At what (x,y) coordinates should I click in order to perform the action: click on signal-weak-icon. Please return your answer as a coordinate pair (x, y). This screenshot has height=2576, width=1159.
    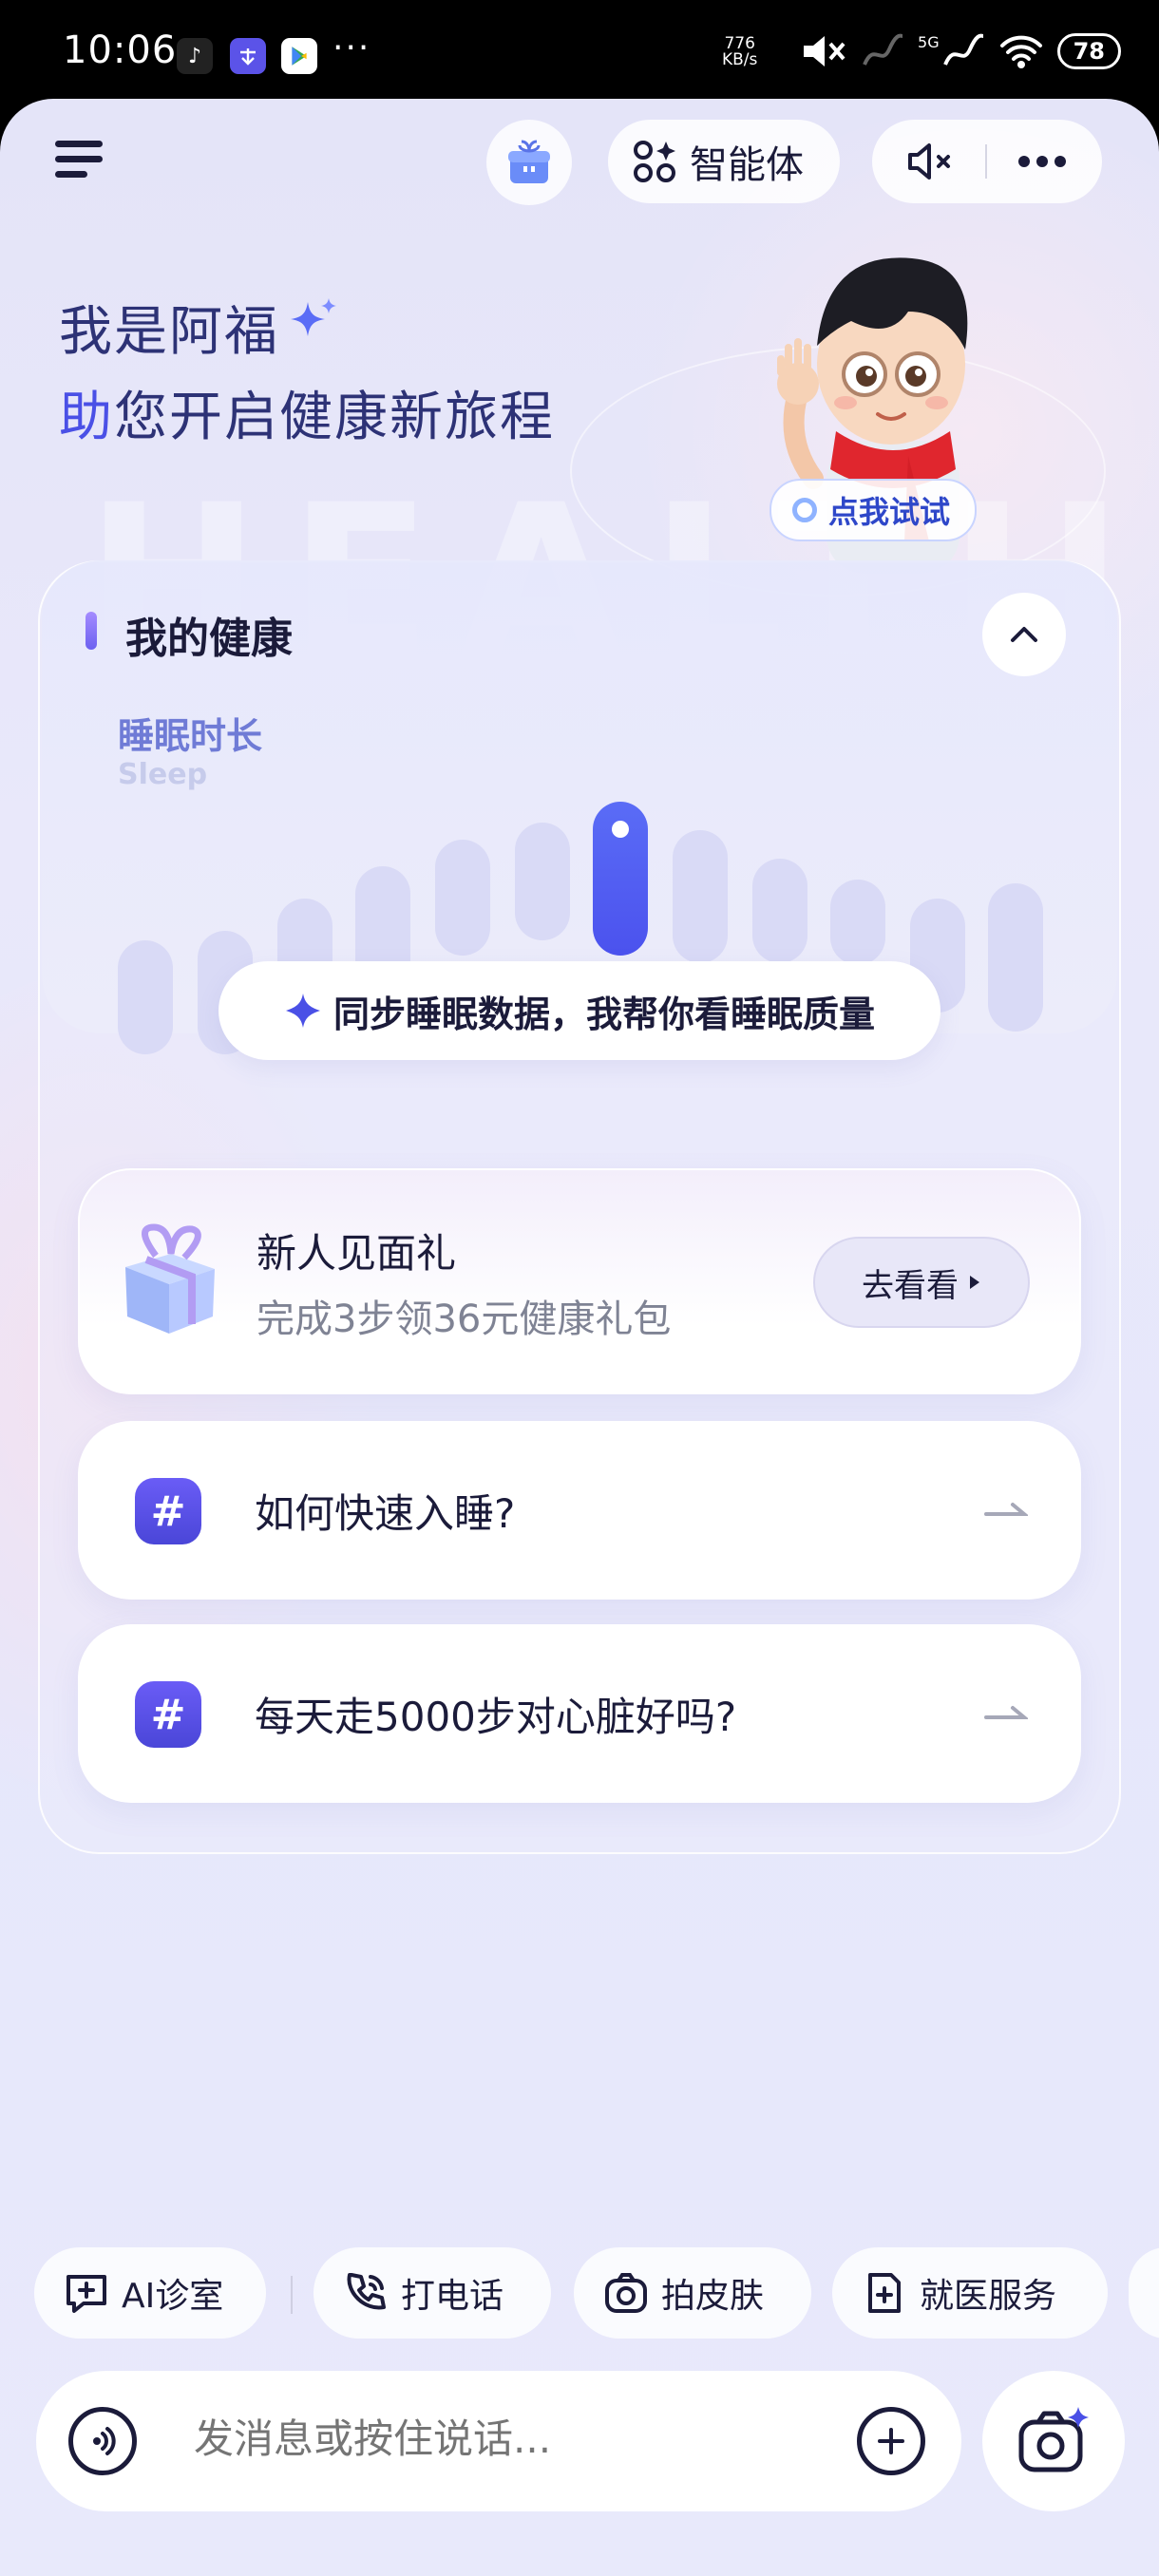
    Looking at the image, I should click on (883, 49).